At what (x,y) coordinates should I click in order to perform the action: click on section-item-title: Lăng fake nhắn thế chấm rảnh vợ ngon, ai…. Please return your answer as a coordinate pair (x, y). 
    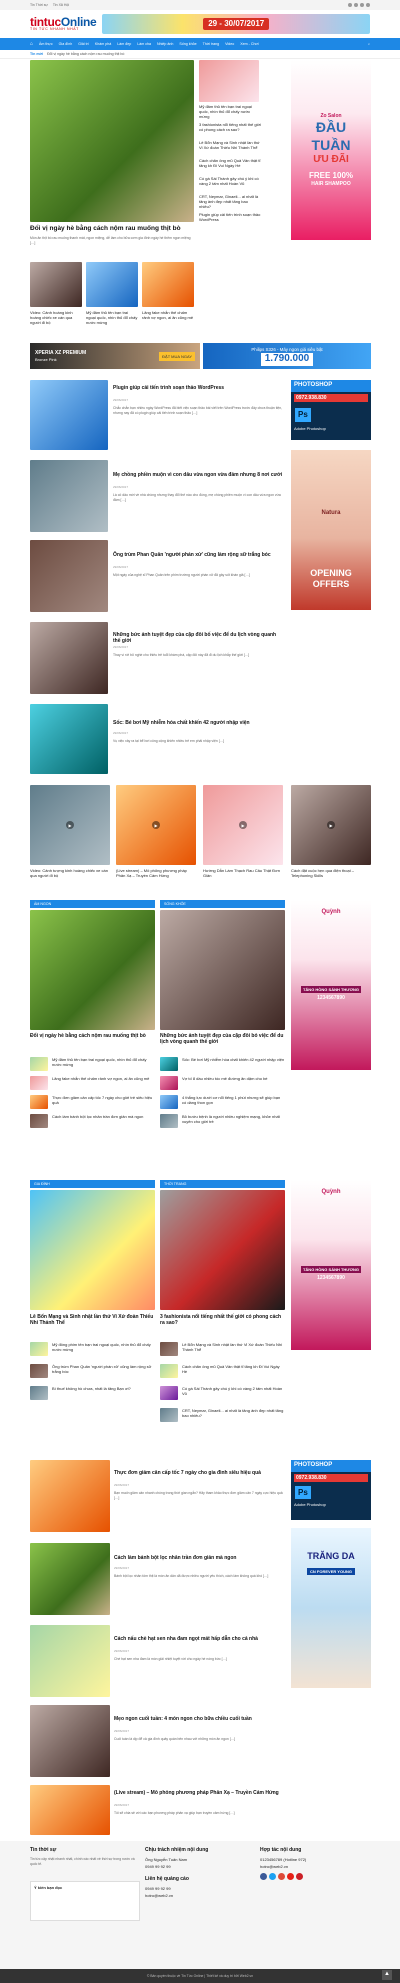
    Looking at the image, I should click on (103, 1078).